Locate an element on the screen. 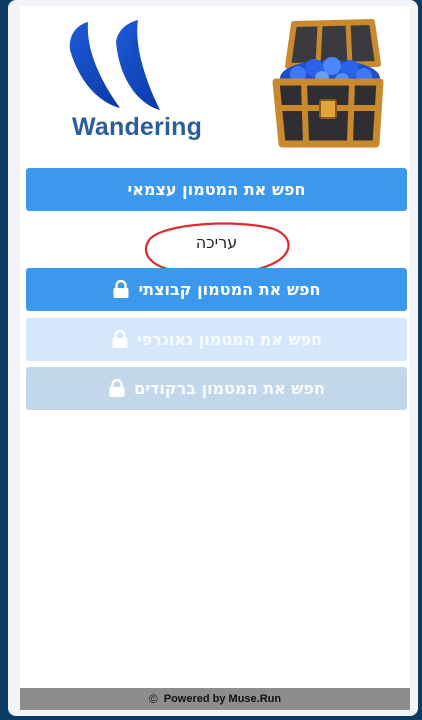 The width and height of the screenshot is (422, 720). self-hunt-label: חפש את המטמון עצמאי is located at coordinates (216, 189).